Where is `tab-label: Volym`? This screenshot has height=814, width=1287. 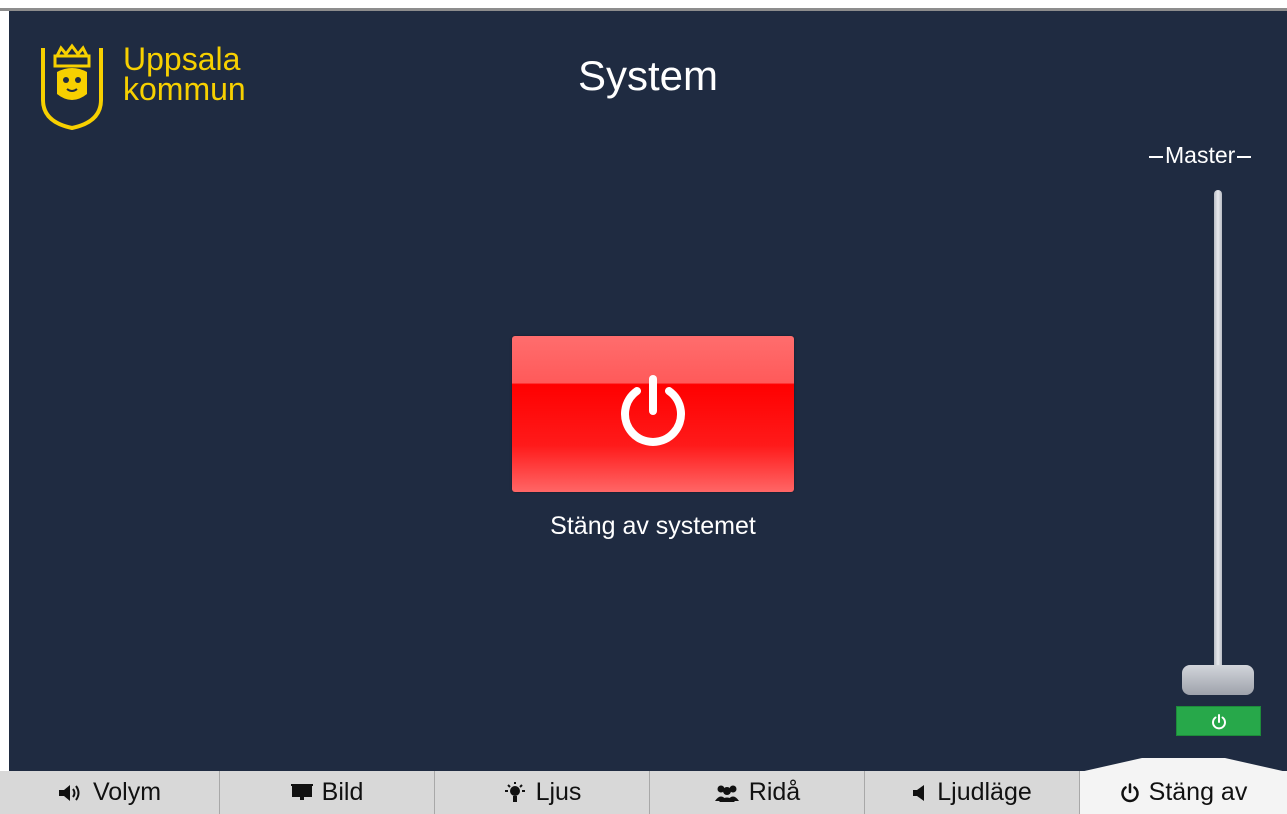
tab-label: Volym is located at coordinates (127, 792).